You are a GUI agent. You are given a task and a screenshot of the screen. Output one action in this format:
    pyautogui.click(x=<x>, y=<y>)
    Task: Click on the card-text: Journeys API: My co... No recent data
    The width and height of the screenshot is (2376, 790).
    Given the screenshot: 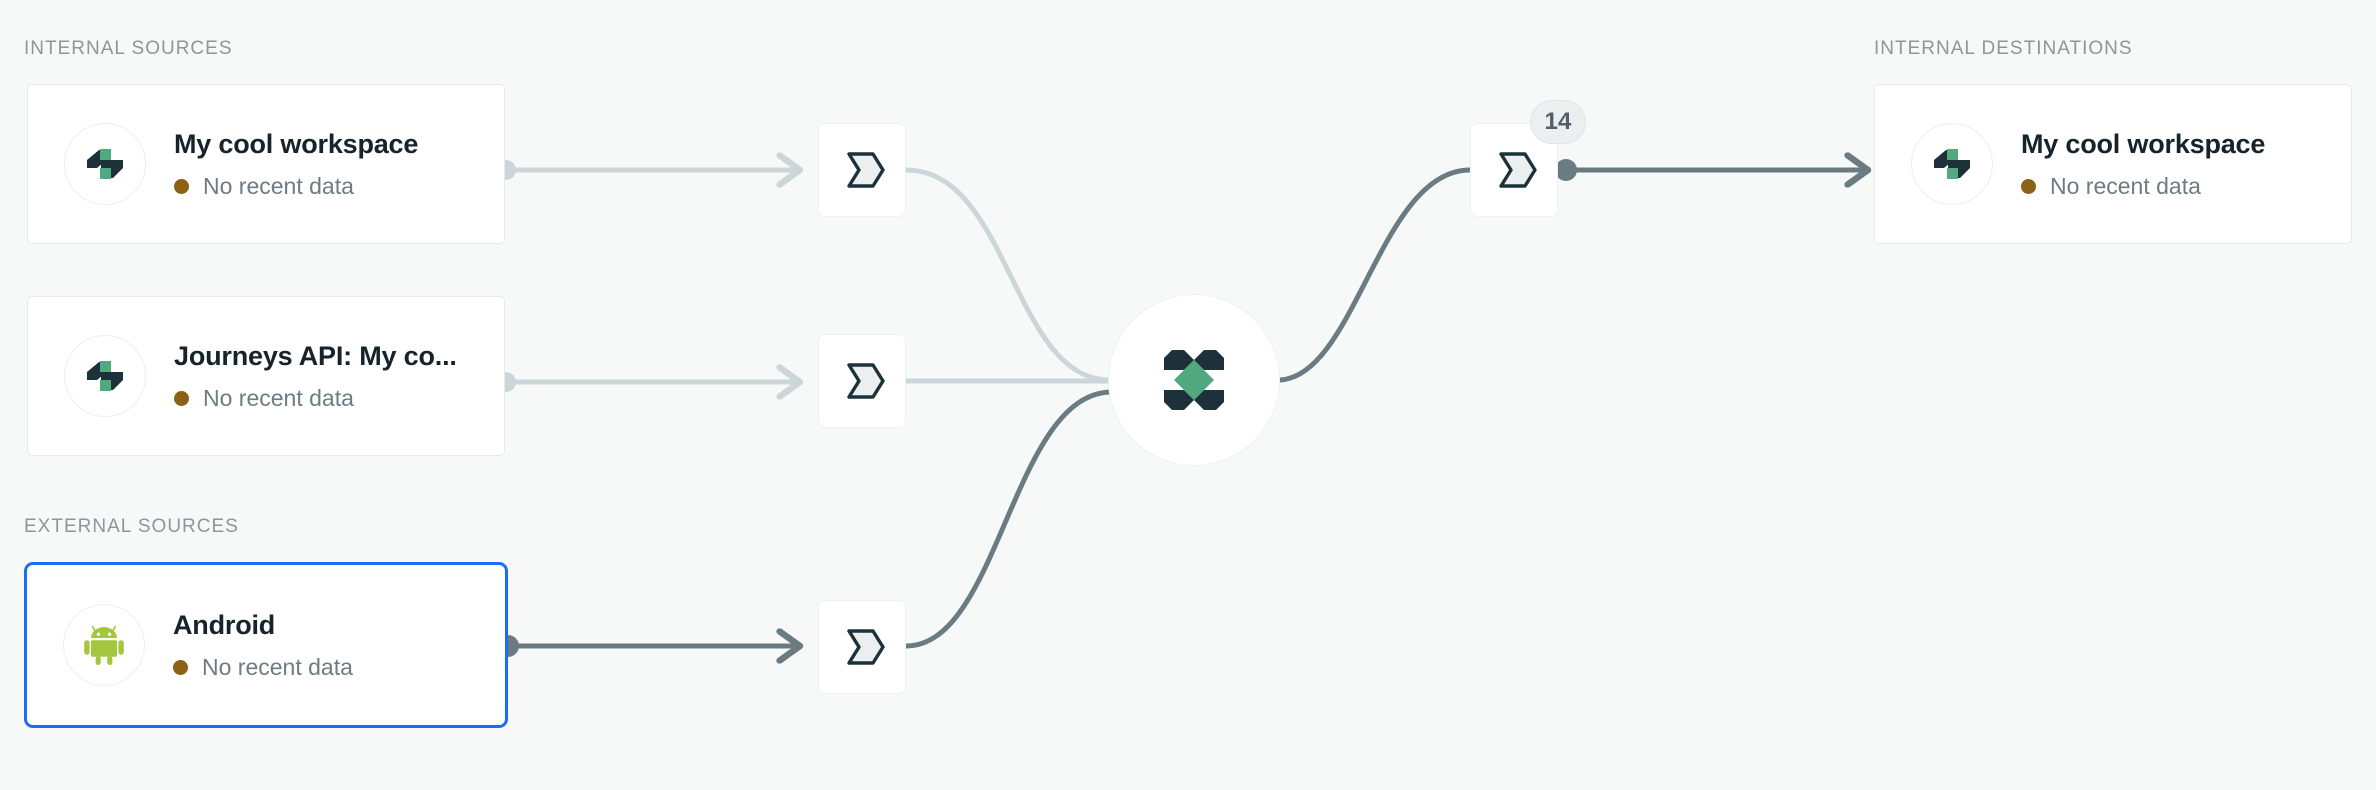 What is the action you would take?
    pyautogui.click(x=315, y=376)
    